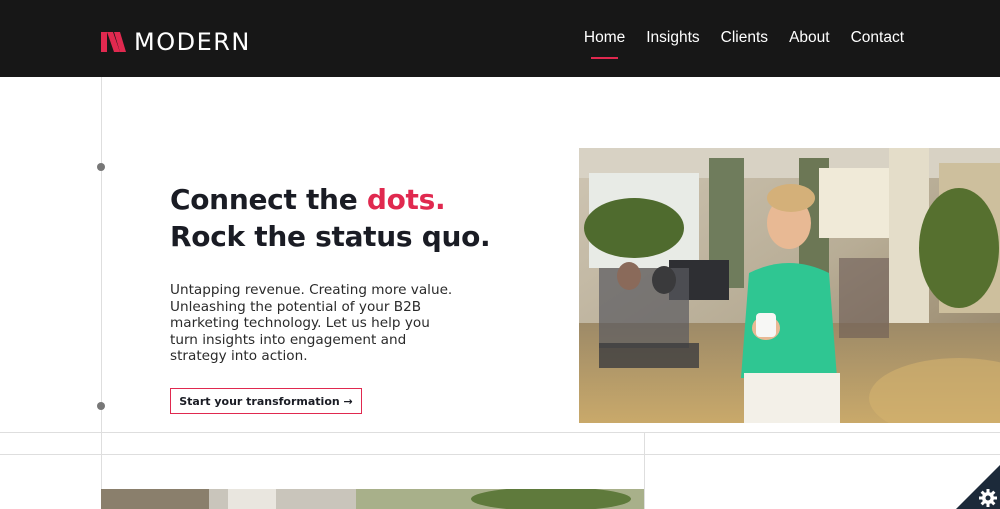 The width and height of the screenshot is (1000, 509). What do you see at coordinates (330, 218) in the screenshot?
I see `hero-headline: Connect the dots. Rock the status quo.` at bounding box center [330, 218].